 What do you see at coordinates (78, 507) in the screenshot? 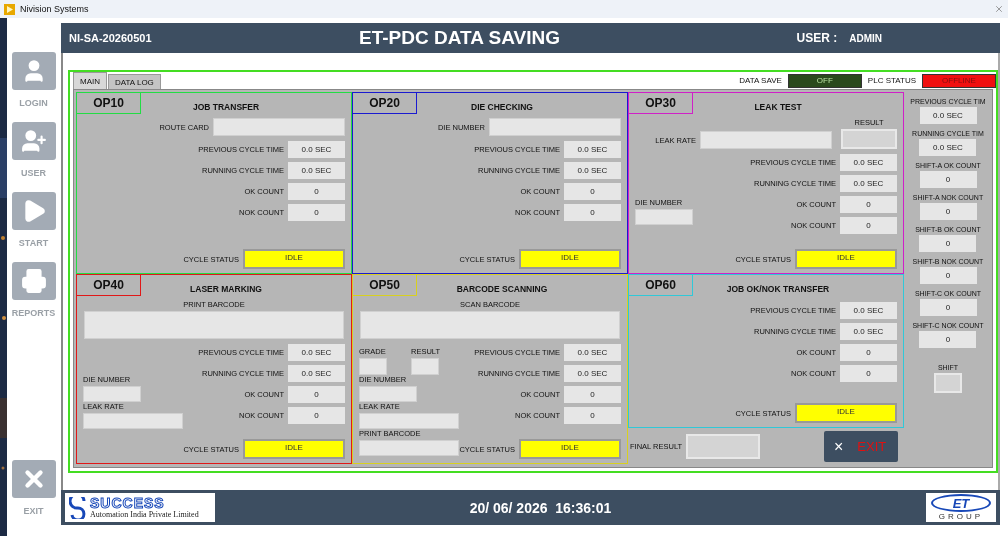
I see `swirl-icon` at bounding box center [78, 507].